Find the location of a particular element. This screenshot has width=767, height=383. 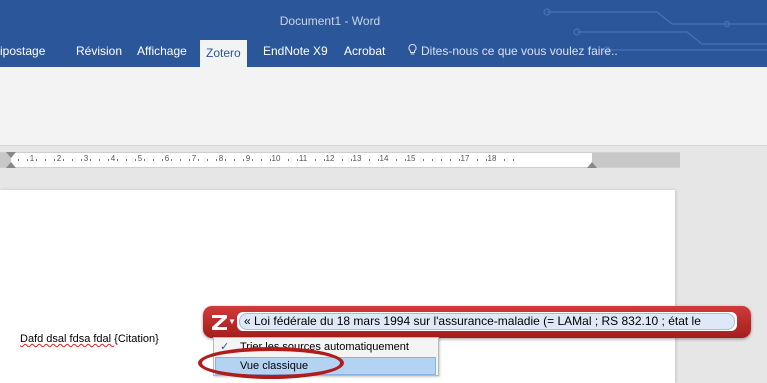

zotero-logo-icon is located at coordinates (219, 322).